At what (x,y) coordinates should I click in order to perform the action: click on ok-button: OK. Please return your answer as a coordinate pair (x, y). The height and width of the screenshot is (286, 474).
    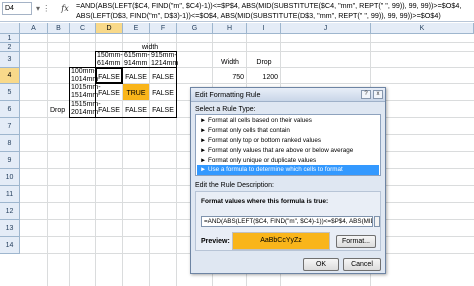
    Looking at the image, I should click on (321, 264).